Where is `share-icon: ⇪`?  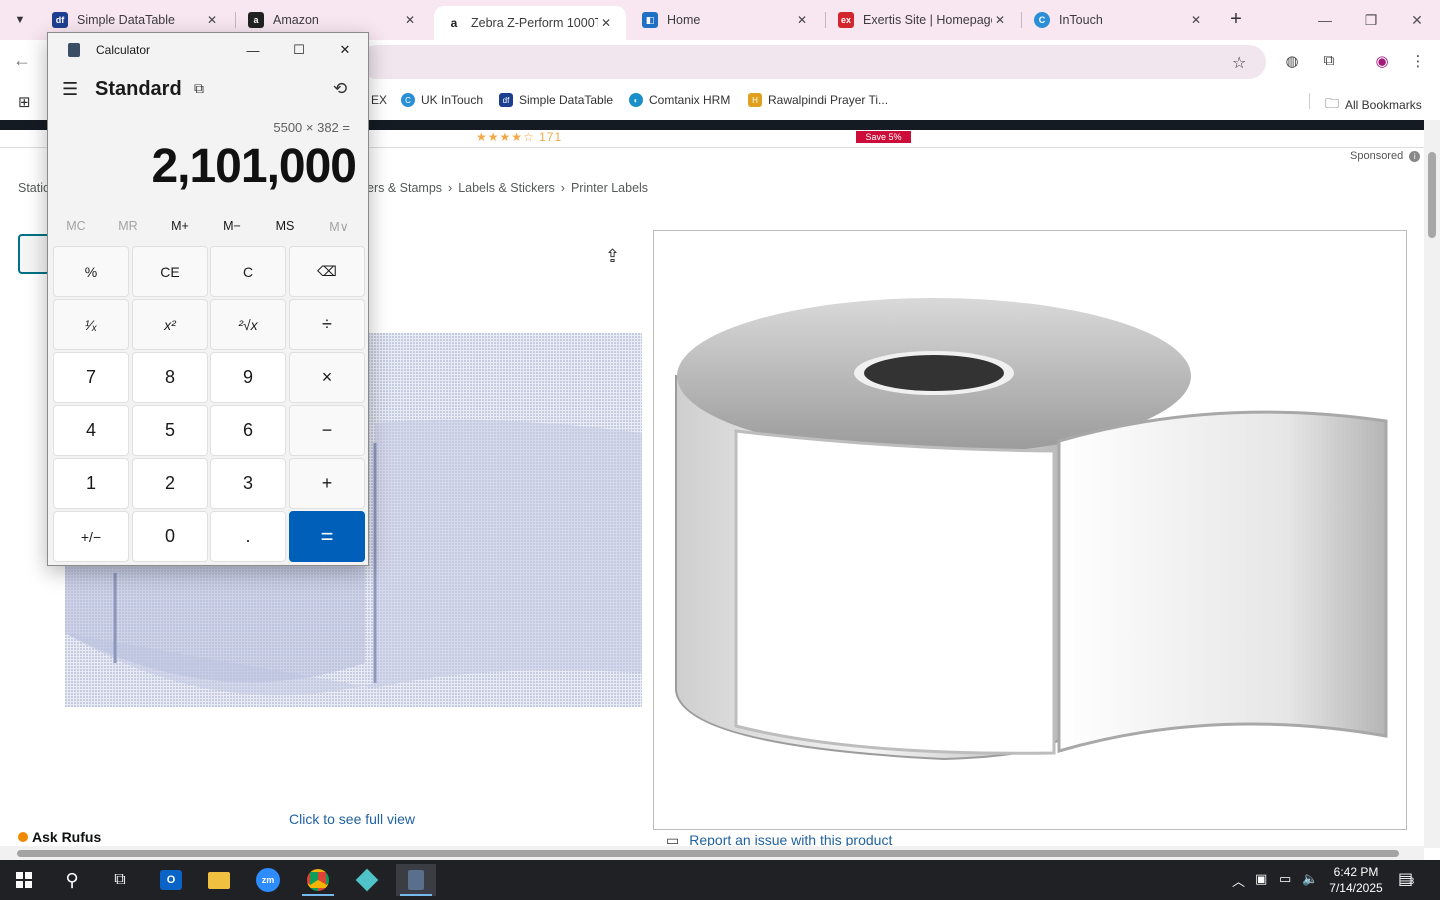 share-icon: ⇪ is located at coordinates (612, 256).